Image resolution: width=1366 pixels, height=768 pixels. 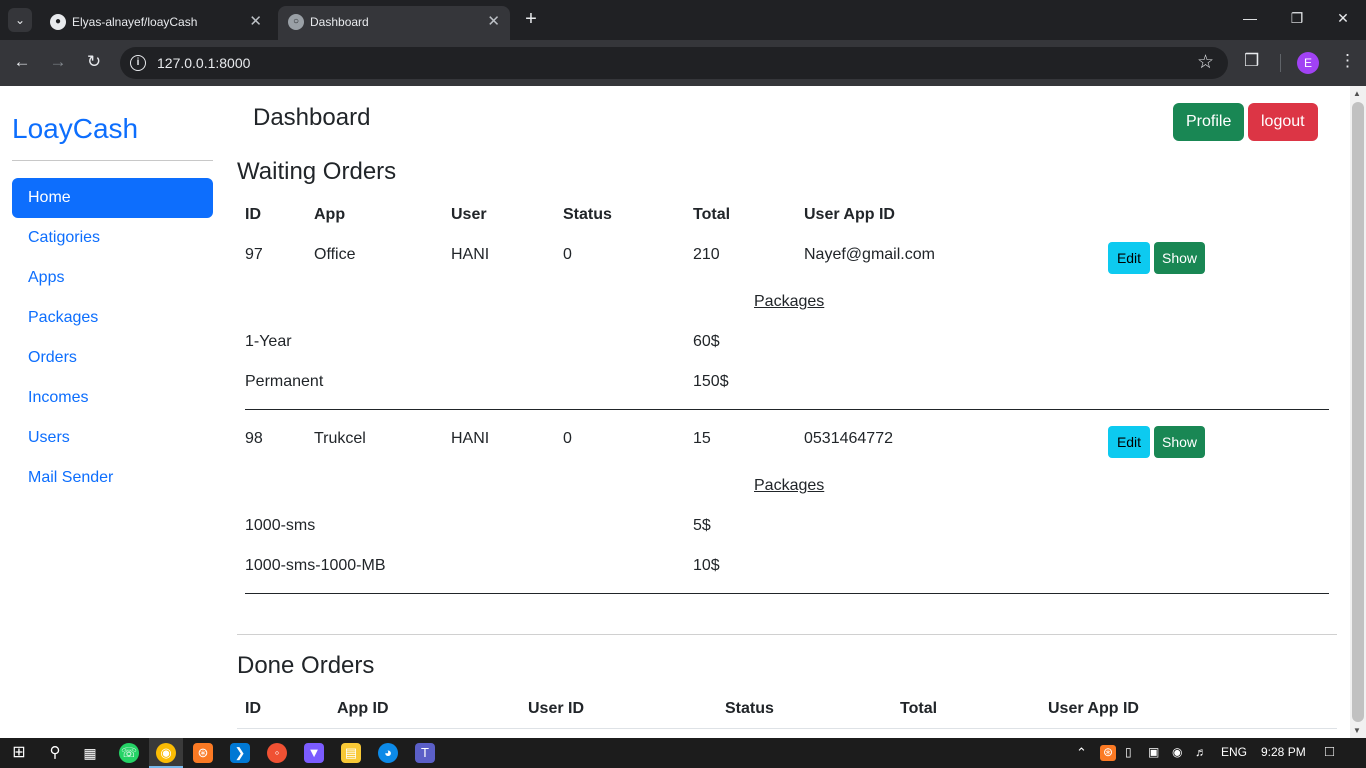 I want to click on app-triangle-icon: ▼, so click(x=314, y=753).